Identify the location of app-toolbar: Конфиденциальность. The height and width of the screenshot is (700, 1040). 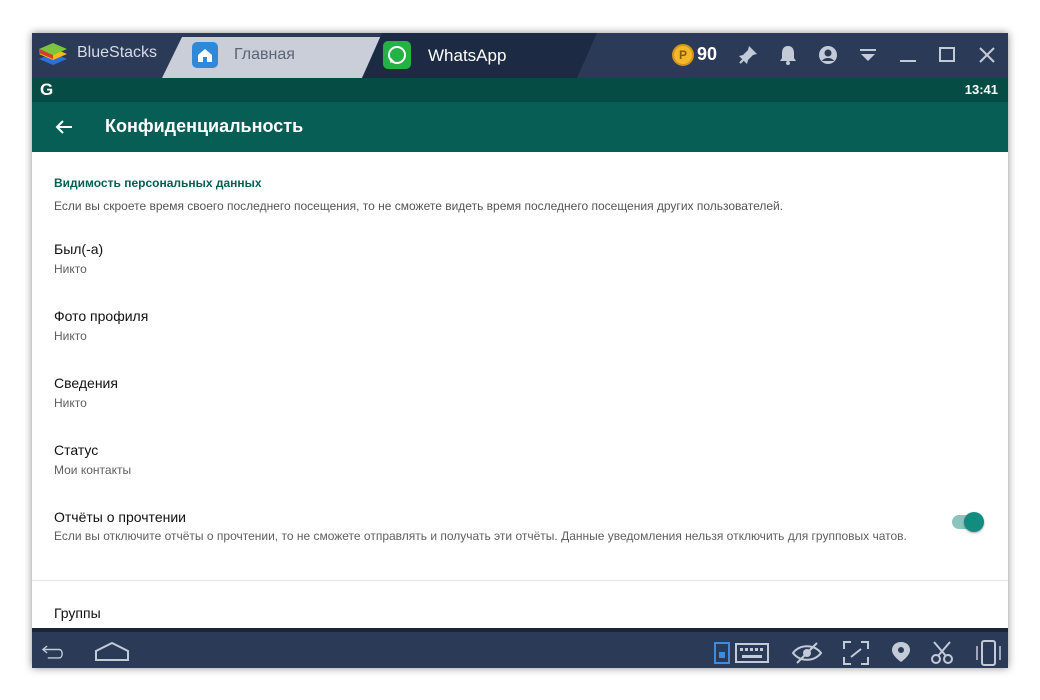
(520, 127).